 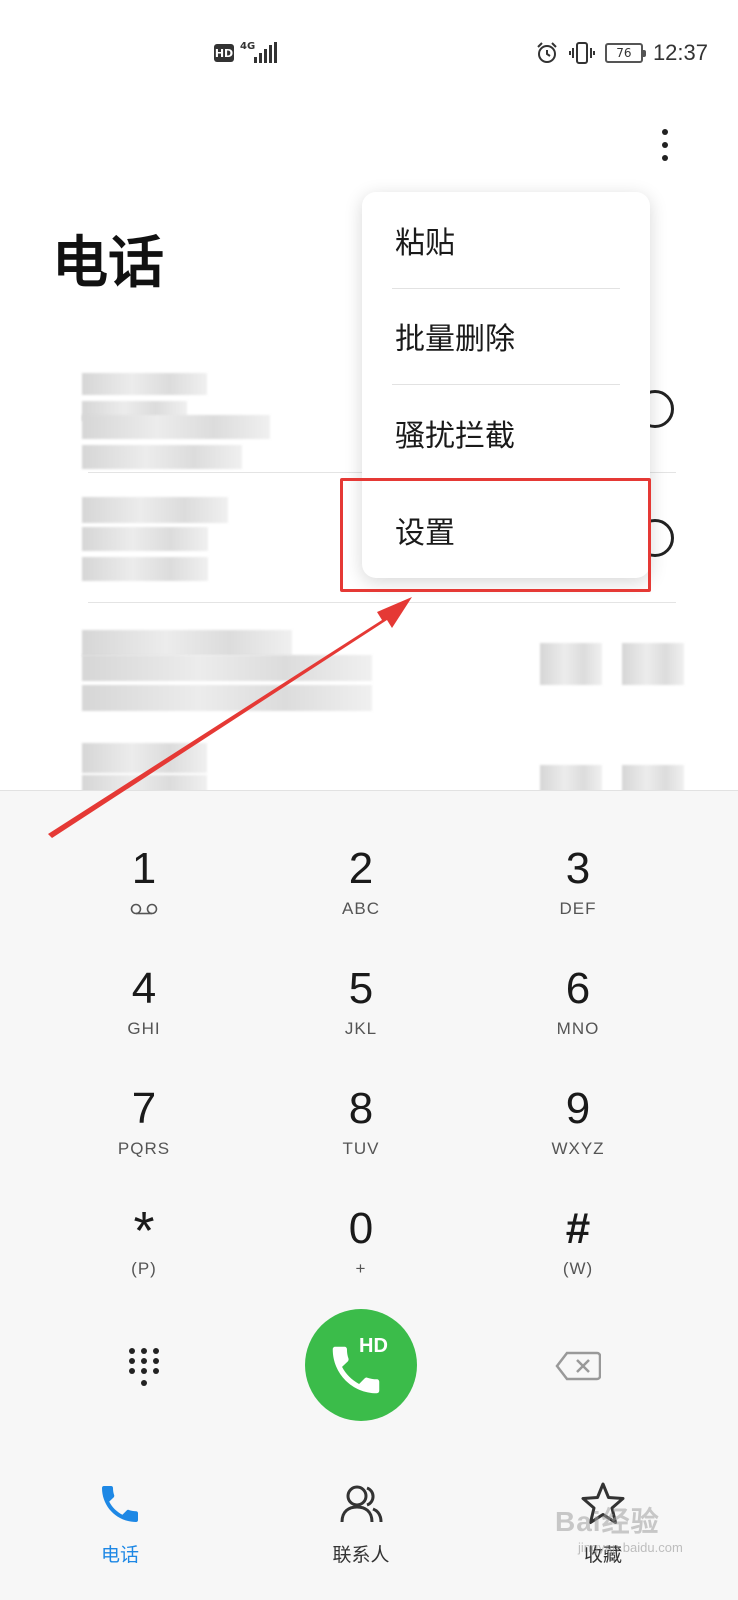 What do you see at coordinates (680, 52) in the screenshot?
I see `clock: 12:37` at bounding box center [680, 52].